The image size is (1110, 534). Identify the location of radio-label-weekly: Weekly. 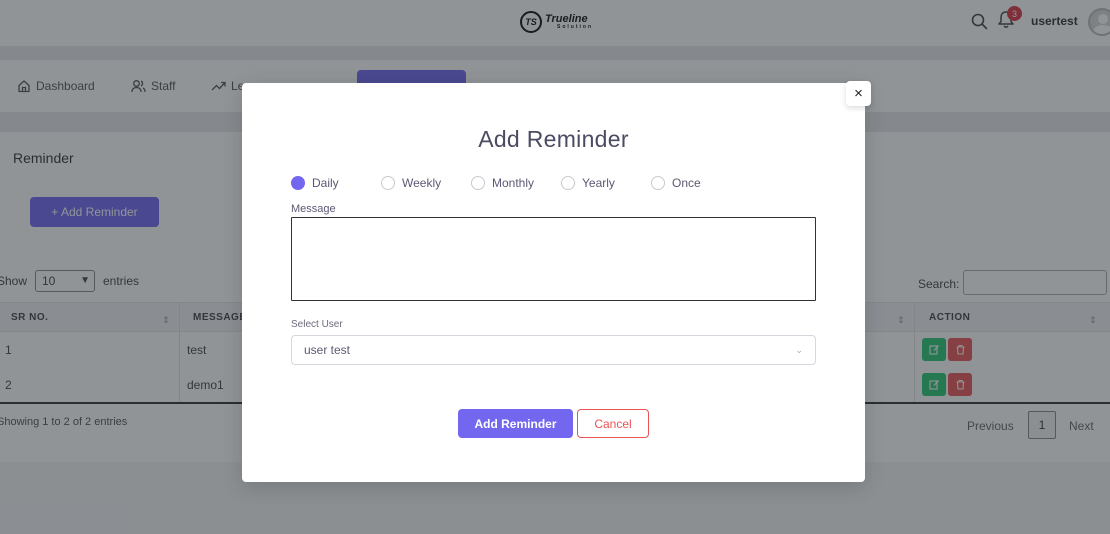
(422, 183).